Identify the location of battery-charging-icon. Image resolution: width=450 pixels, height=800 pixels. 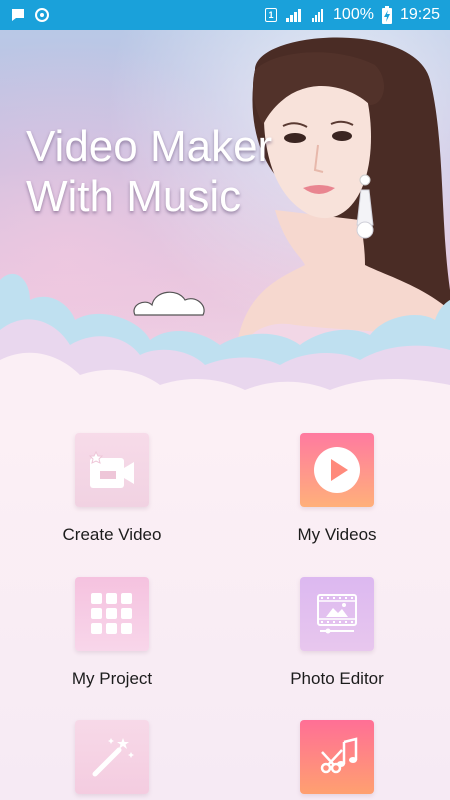
(386, 15).